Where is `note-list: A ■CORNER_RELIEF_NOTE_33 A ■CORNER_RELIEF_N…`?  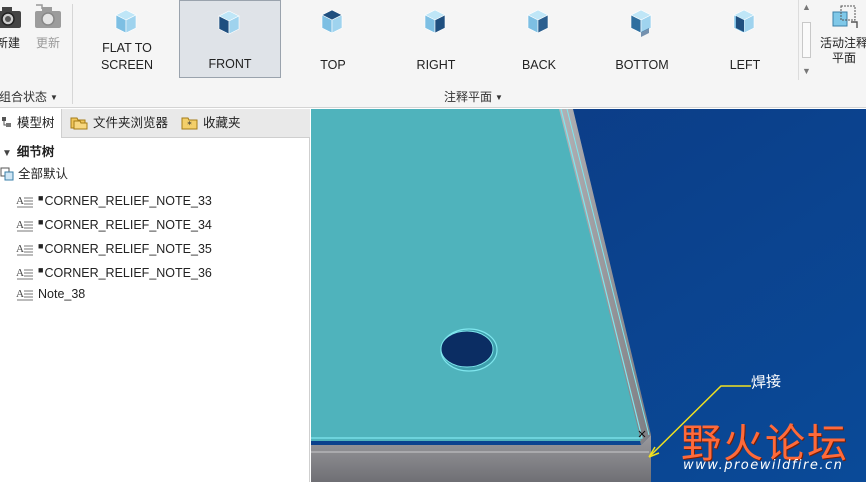
note-list: A ■CORNER_RELIEF_NOTE_33 A ■CORNER_RELIEF_N… is located at coordinates (155, 248).